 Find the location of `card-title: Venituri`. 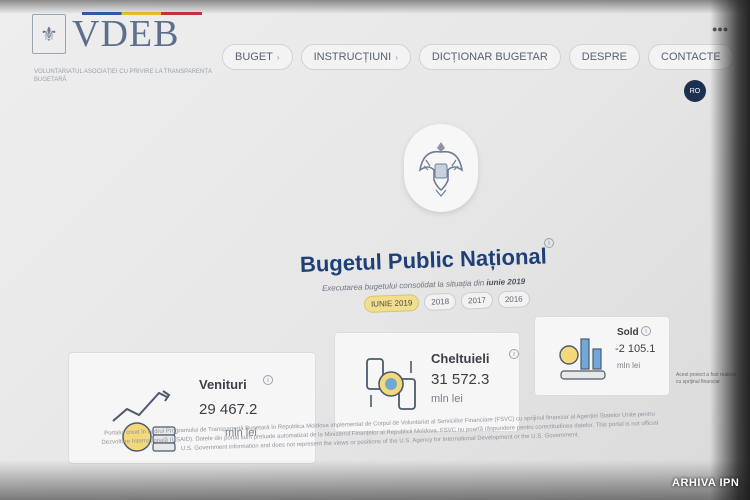

card-title: Venituri is located at coordinates (223, 384).